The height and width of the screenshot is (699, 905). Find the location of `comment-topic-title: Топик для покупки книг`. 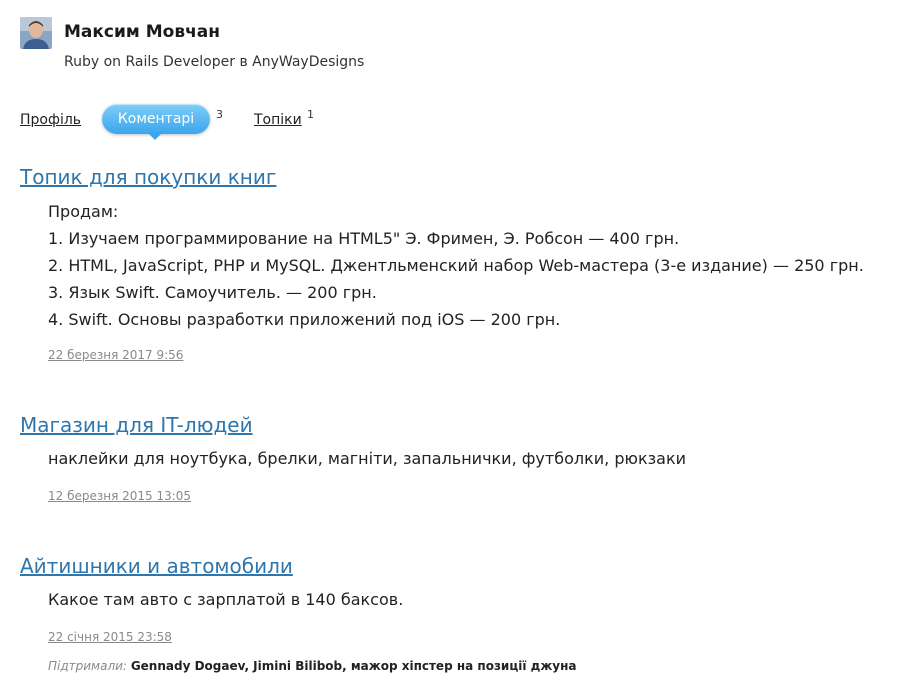

comment-topic-title: Топик для покупки книг is located at coordinates (148, 177).